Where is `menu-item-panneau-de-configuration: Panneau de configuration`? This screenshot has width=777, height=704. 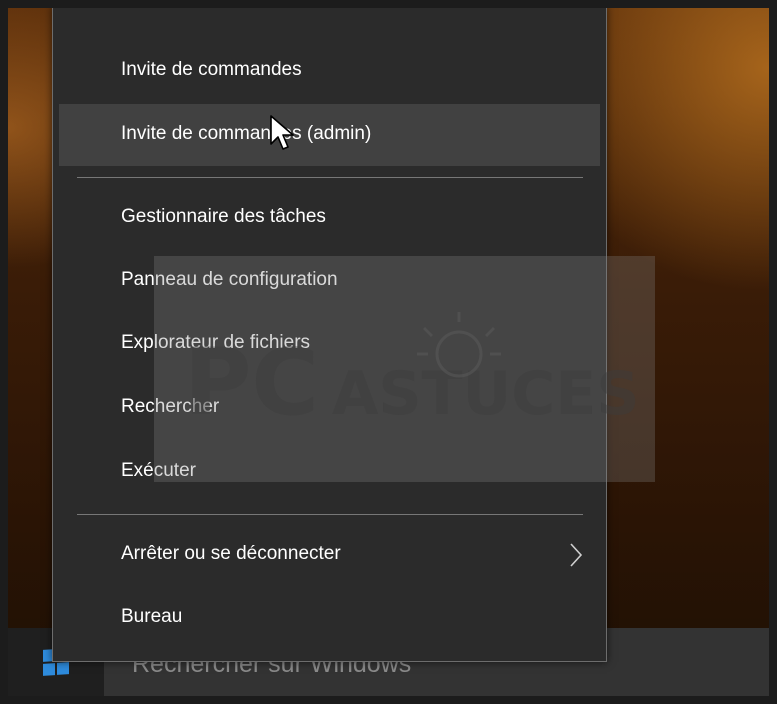
menu-item-panneau-de-configuration: Panneau de configuration is located at coordinates (329, 281).